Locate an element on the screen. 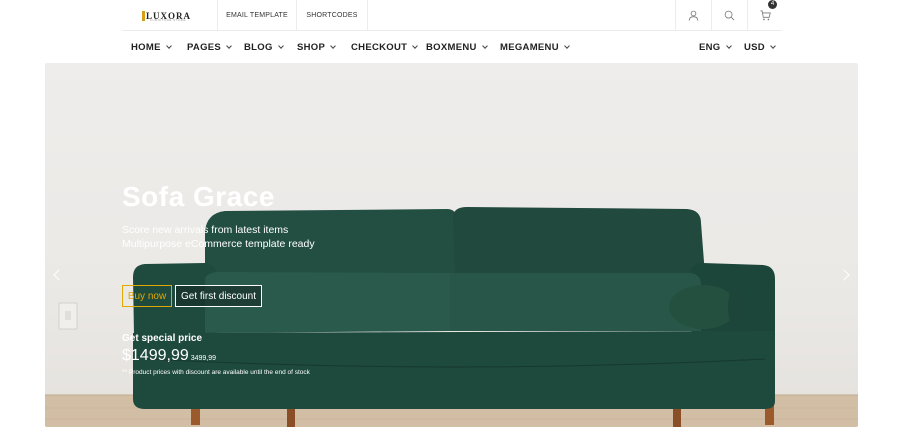  nav-label: BOXMENU is located at coordinates (451, 47).